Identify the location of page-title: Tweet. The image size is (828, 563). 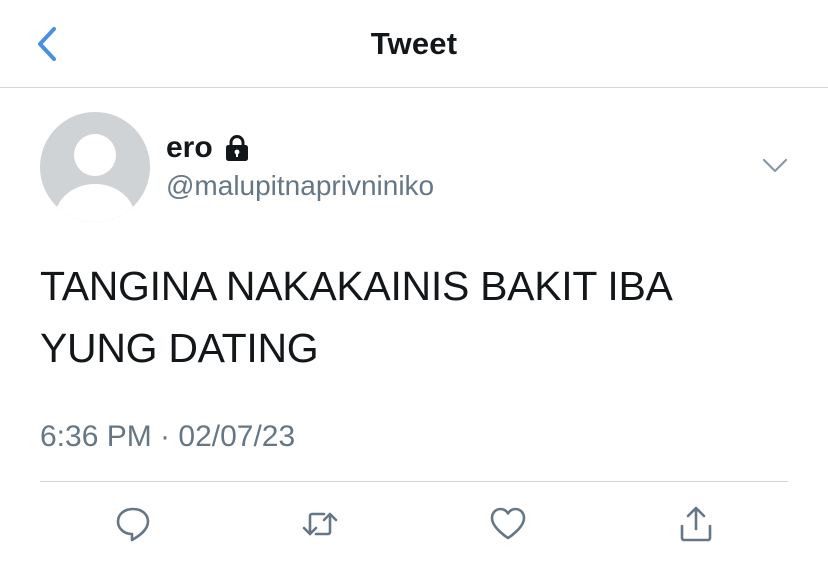
(414, 43).